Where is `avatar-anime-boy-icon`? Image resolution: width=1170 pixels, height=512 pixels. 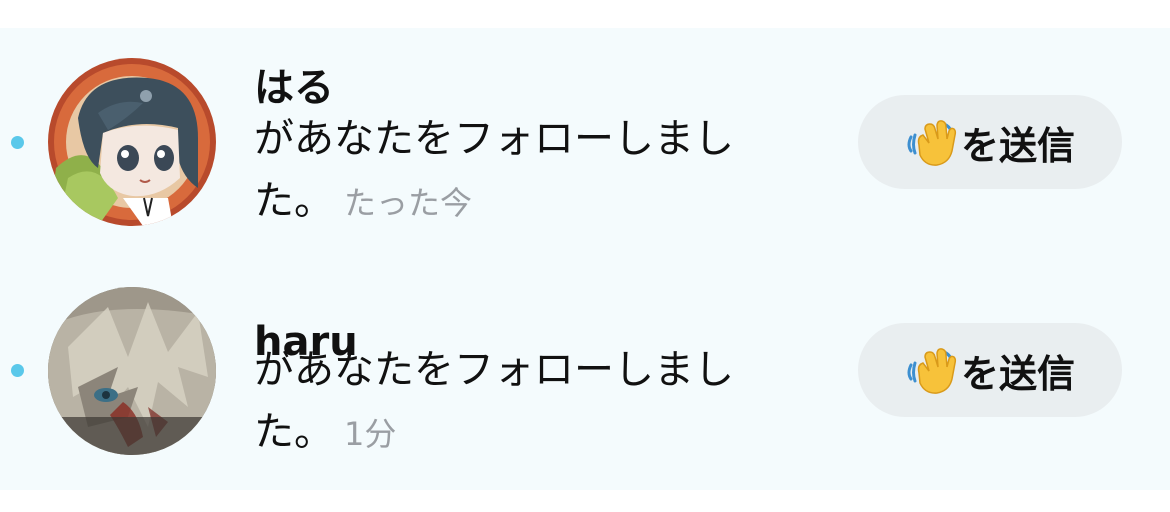
avatar-anime-boy-icon is located at coordinates (132, 371).